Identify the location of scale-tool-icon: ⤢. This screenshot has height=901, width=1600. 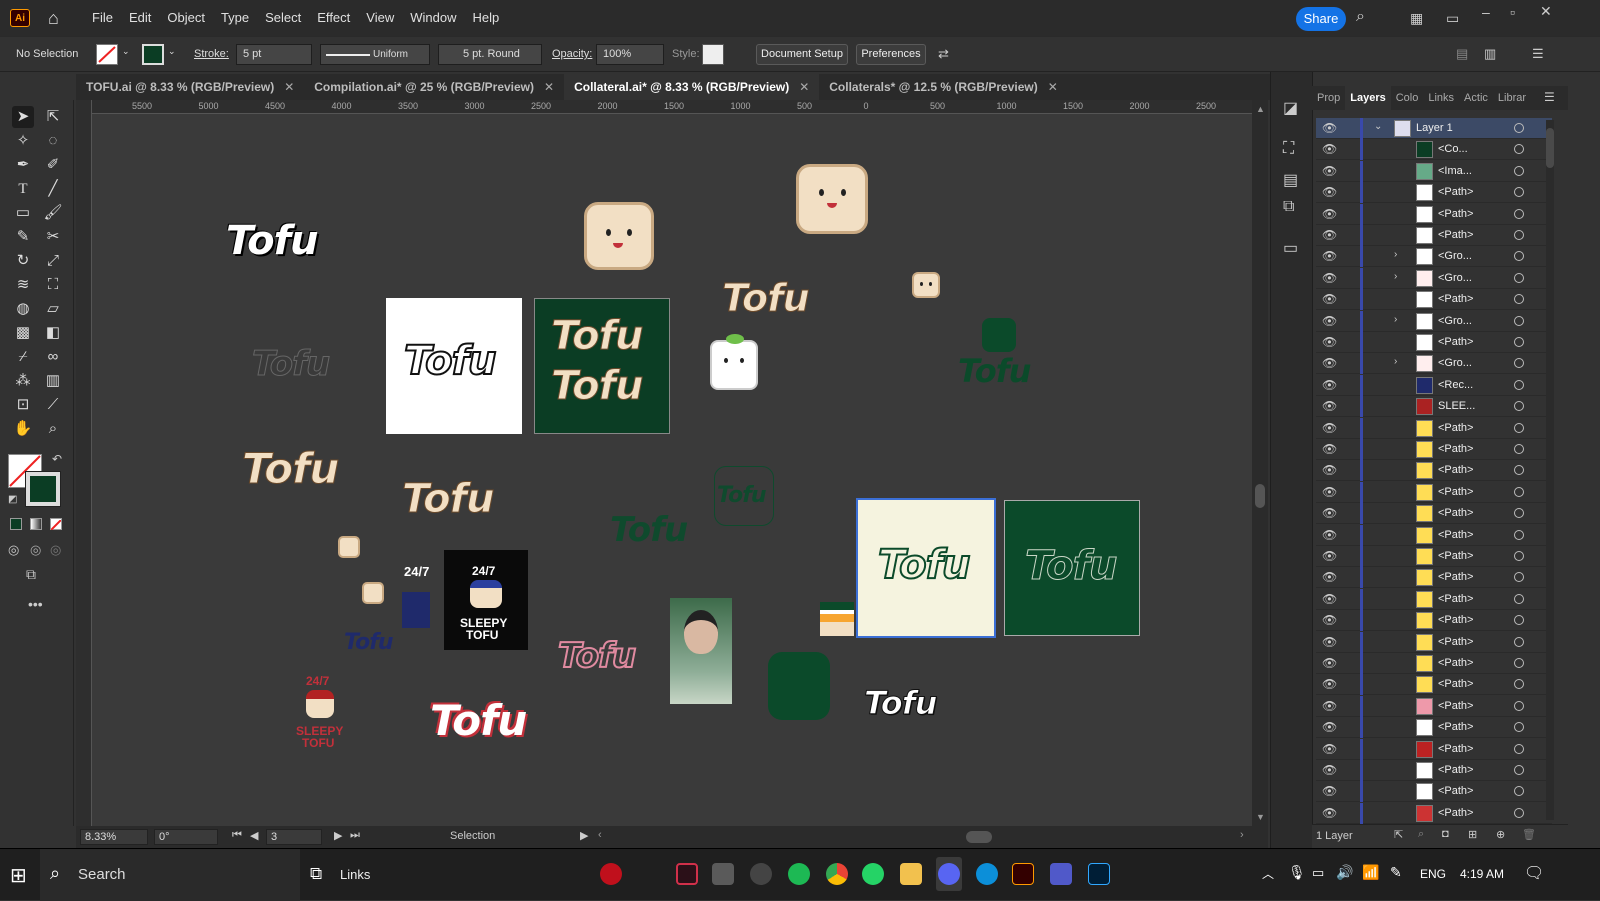
(53, 261).